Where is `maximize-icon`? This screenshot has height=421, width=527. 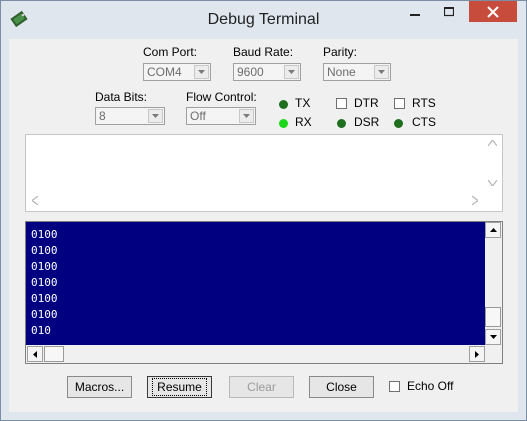 maximize-icon is located at coordinates (449, 12).